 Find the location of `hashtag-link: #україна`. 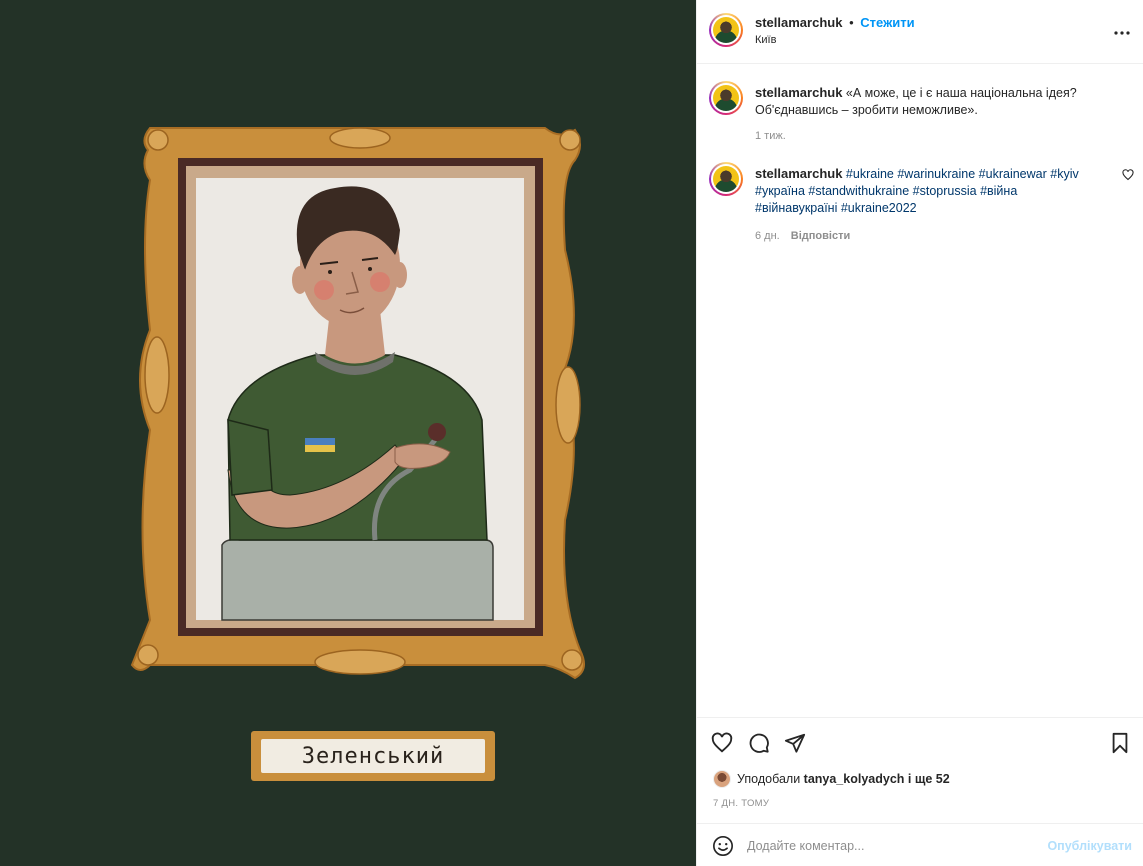

hashtag-link: #україна is located at coordinates (780, 191).